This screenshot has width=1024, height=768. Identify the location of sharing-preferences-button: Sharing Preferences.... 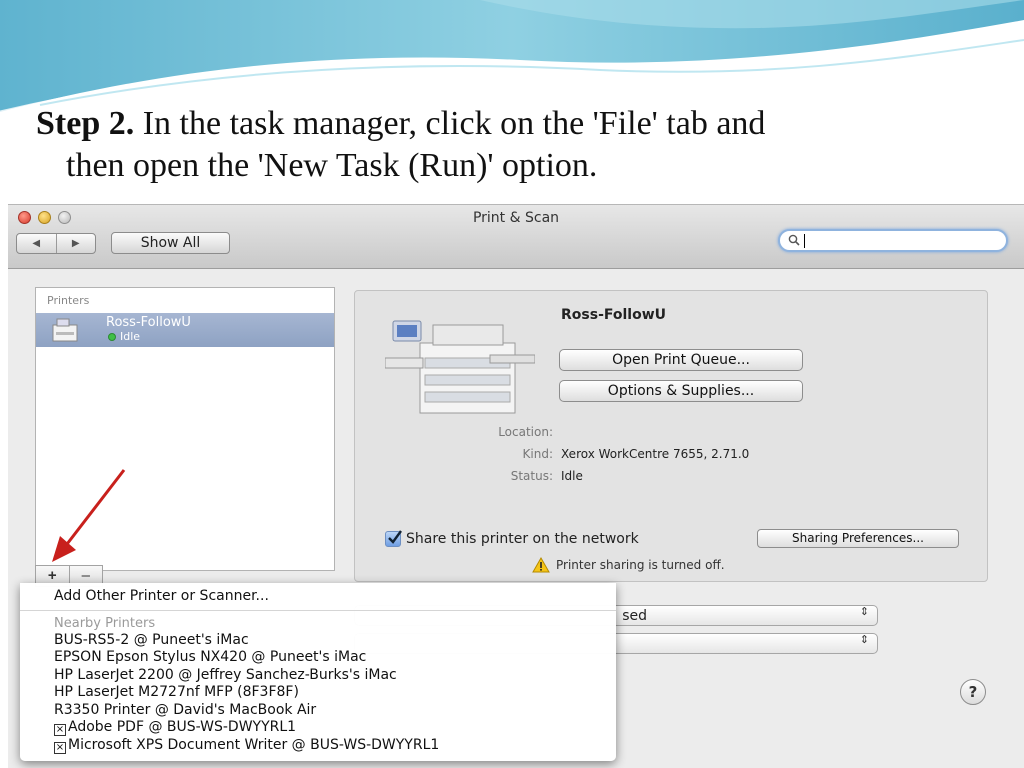
(858, 538).